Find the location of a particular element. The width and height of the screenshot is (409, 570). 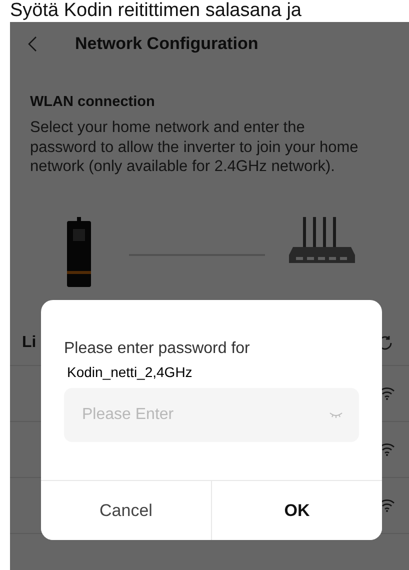

ok-button: OK is located at coordinates (296, 510).